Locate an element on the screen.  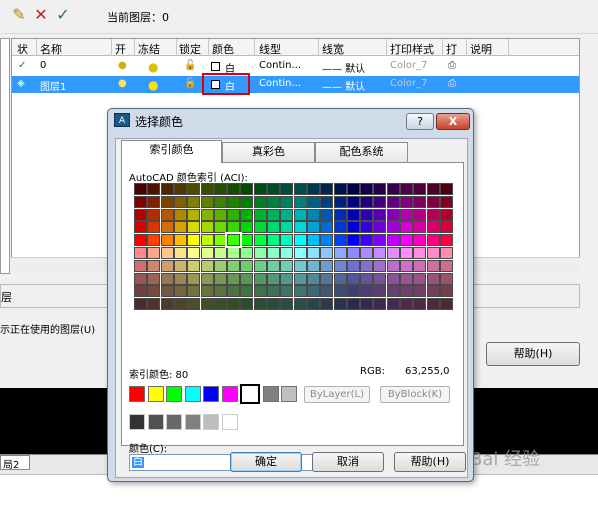
table-row: ✓ 0 ● ● 🔓 白 Contin... —— 默认 Color_7 ⎙ is located at coordinates (295, 66).